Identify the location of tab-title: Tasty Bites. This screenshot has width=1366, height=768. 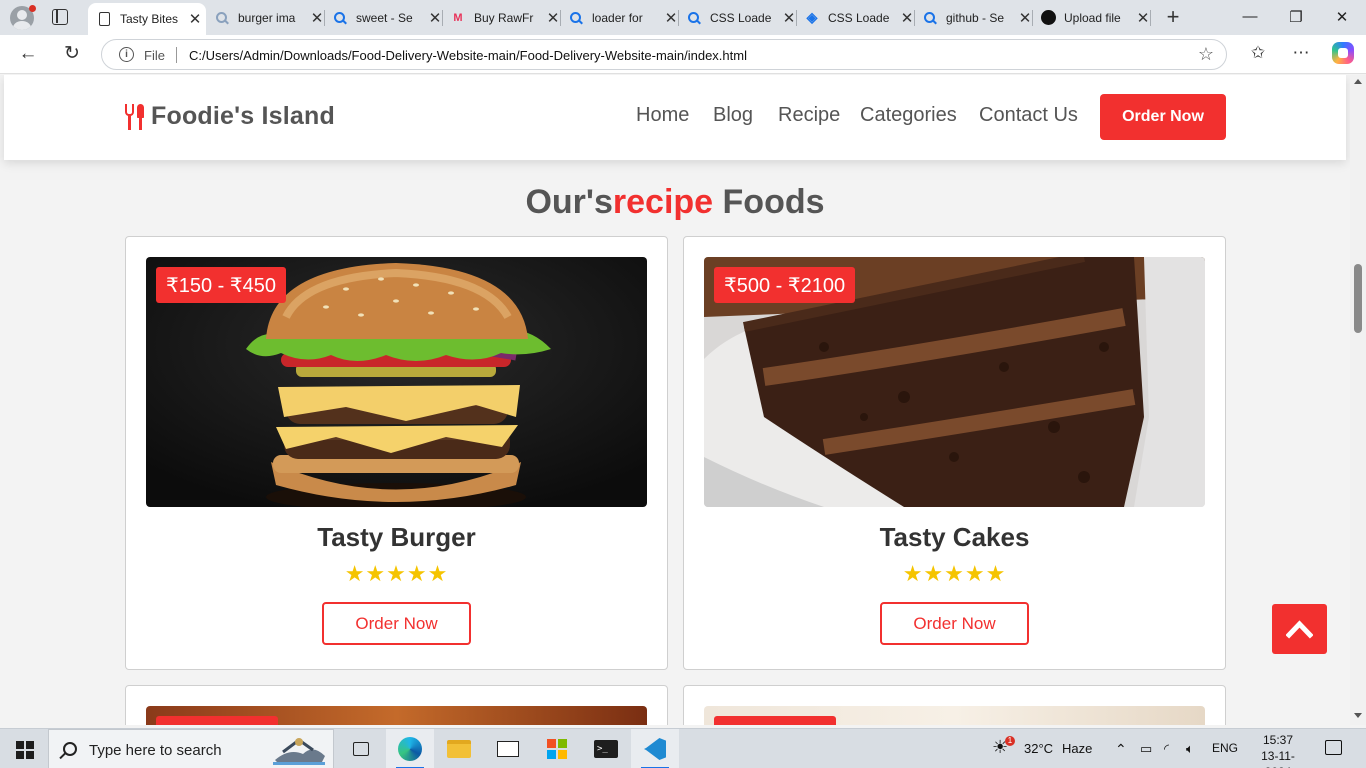
(149, 19).